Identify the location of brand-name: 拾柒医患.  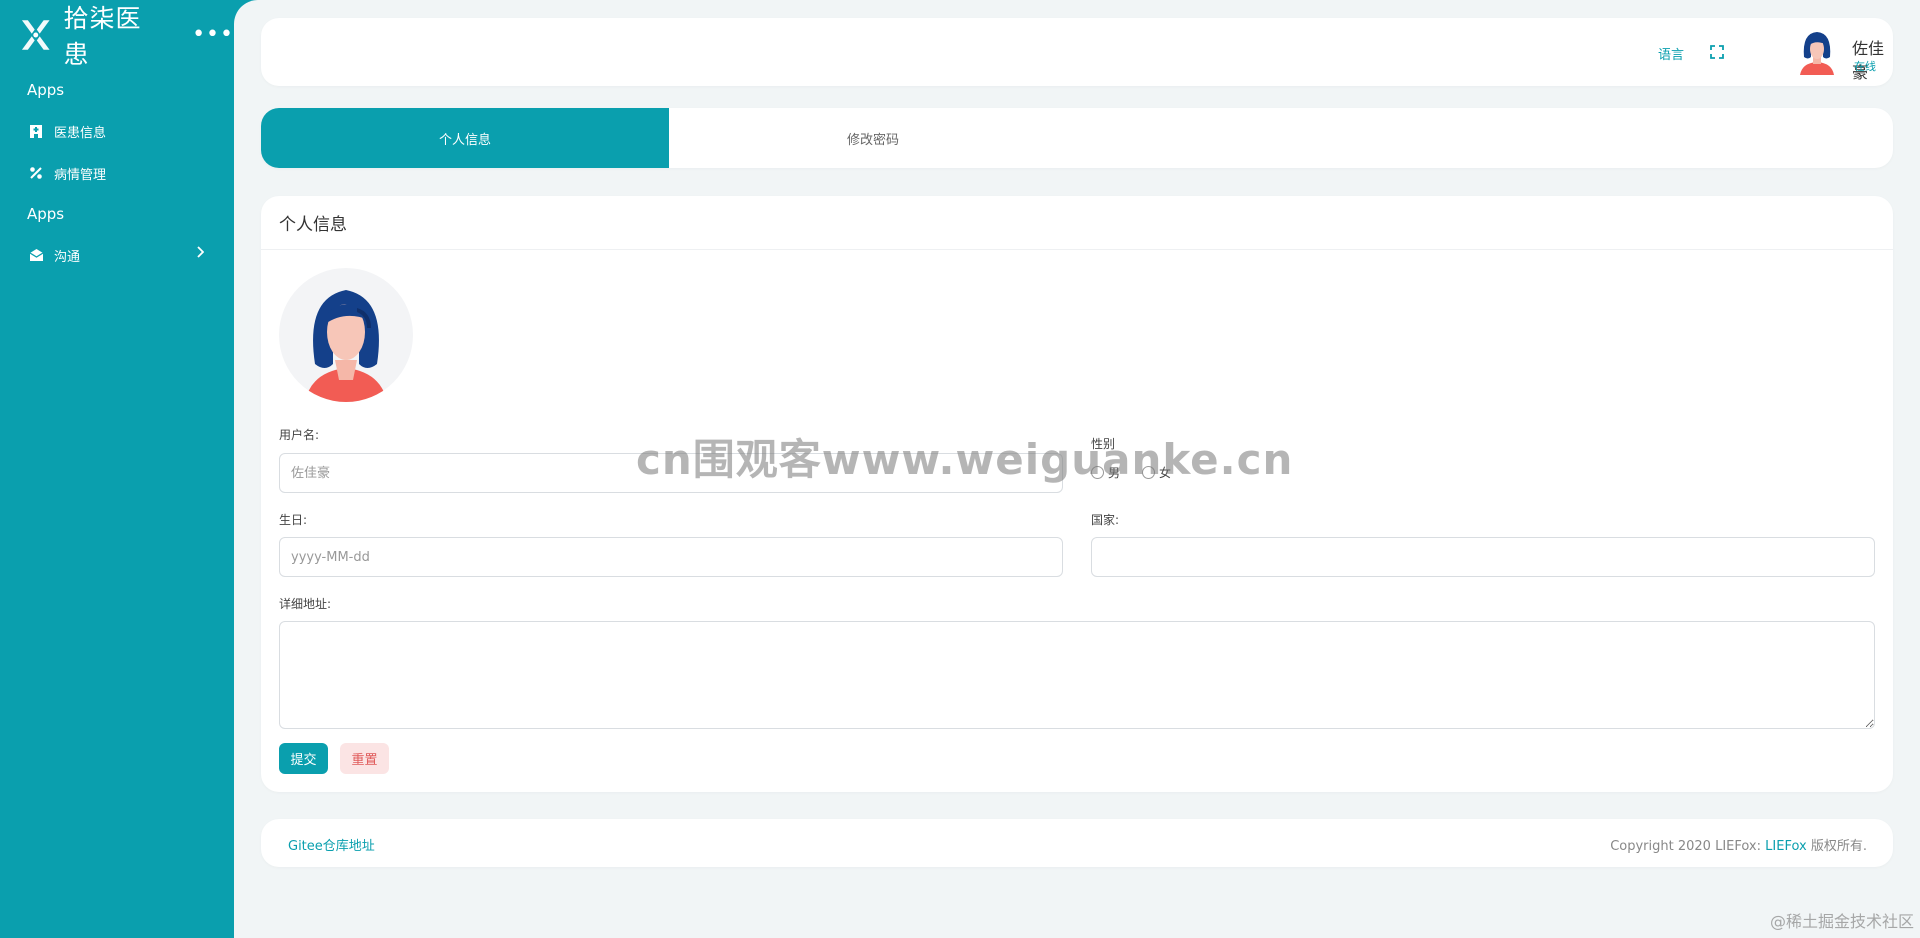
(102, 36).